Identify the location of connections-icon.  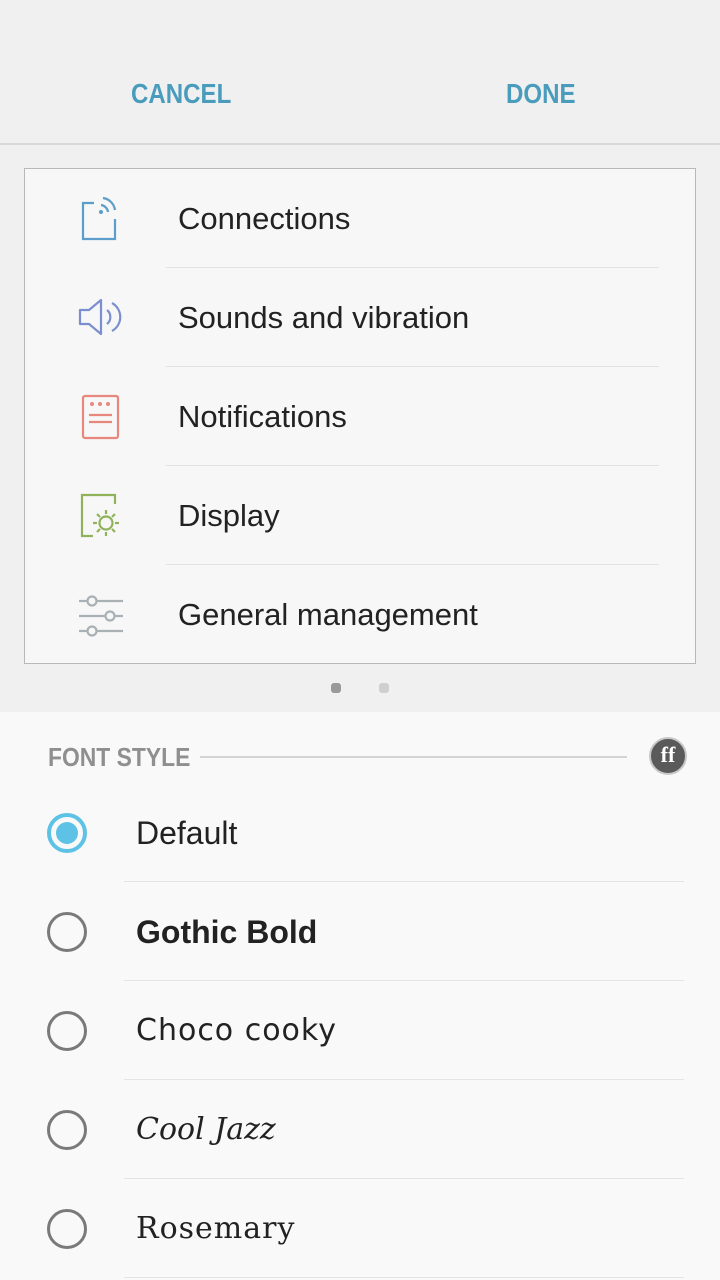
(99, 218).